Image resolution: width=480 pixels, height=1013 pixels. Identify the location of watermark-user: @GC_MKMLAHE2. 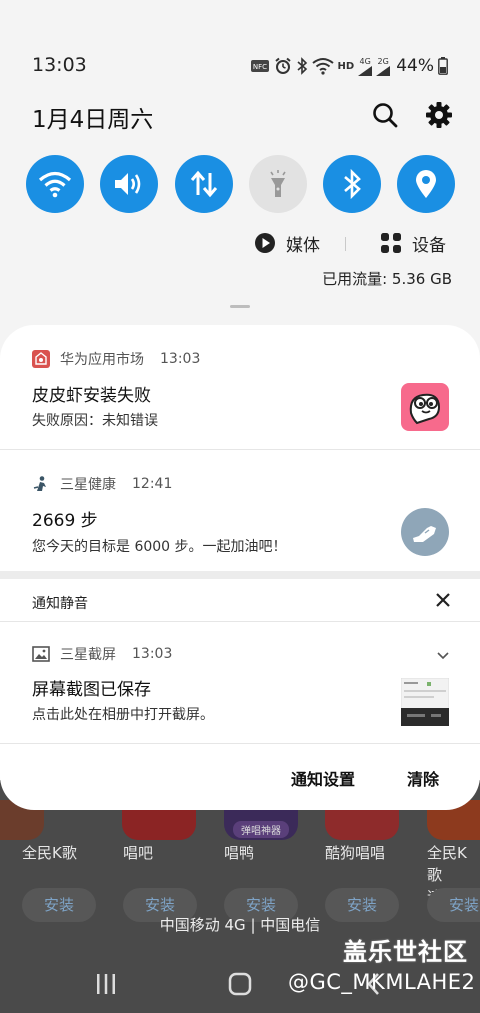
(382, 982).